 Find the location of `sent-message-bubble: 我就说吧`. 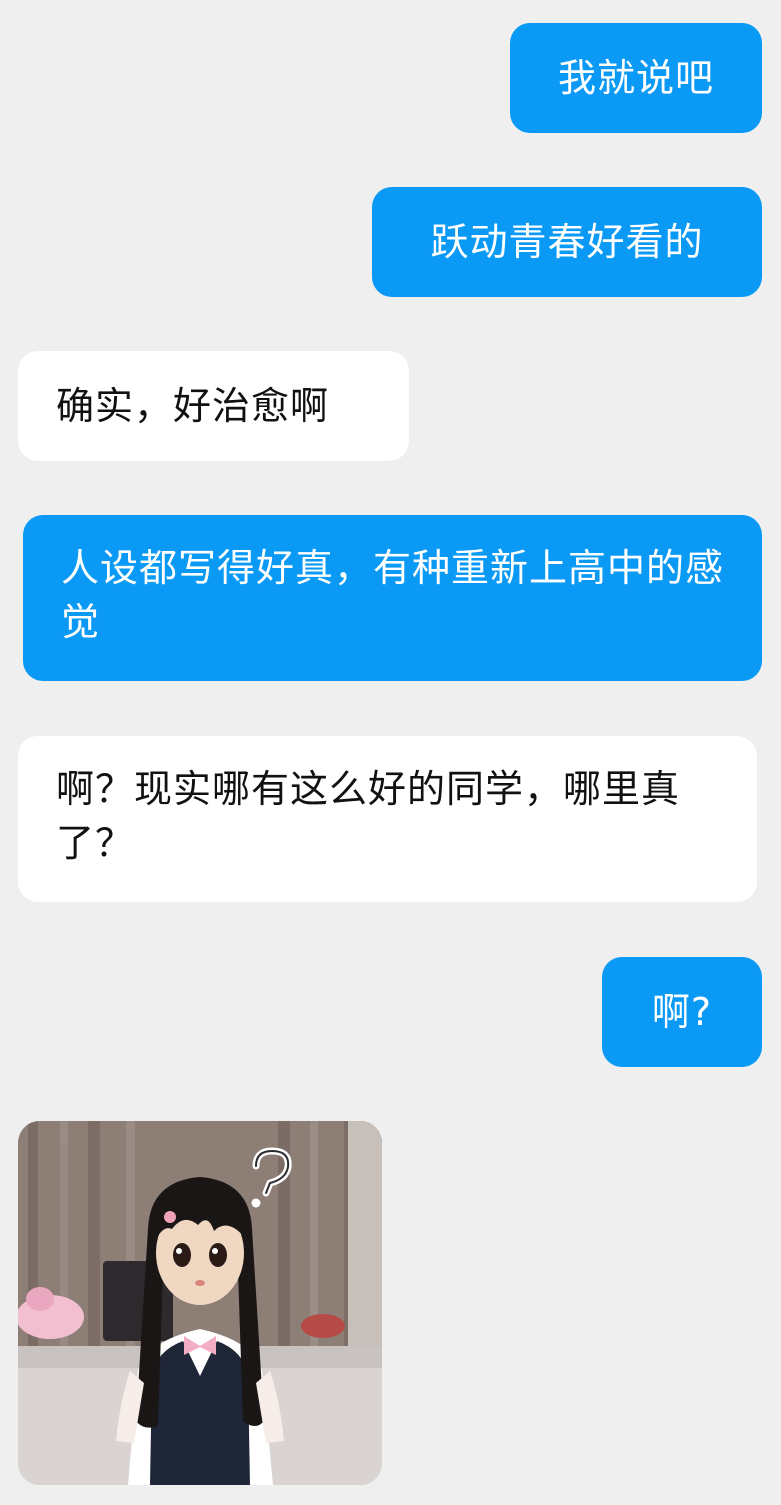

sent-message-bubble: 我就说吧 is located at coordinates (636, 78).